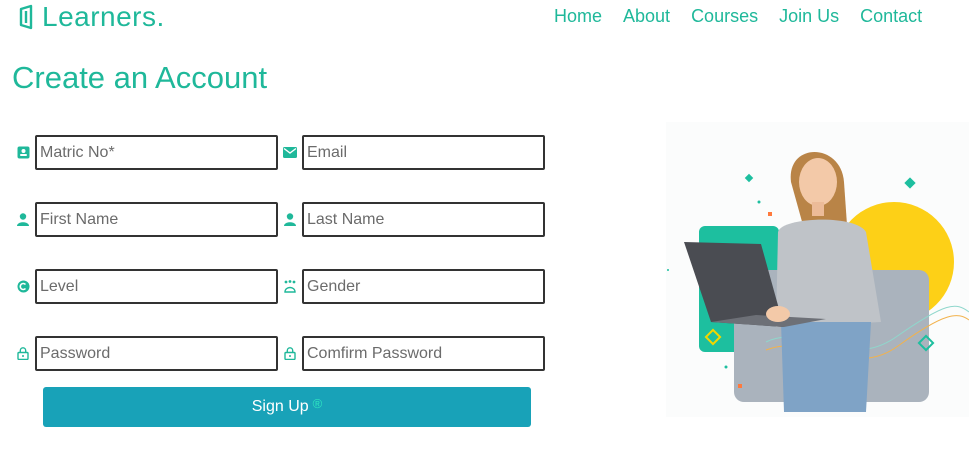 The width and height of the screenshot is (969, 449). Describe the element at coordinates (809, 16) in the screenshot. I see `nav-join-us: Join Us` at that location.